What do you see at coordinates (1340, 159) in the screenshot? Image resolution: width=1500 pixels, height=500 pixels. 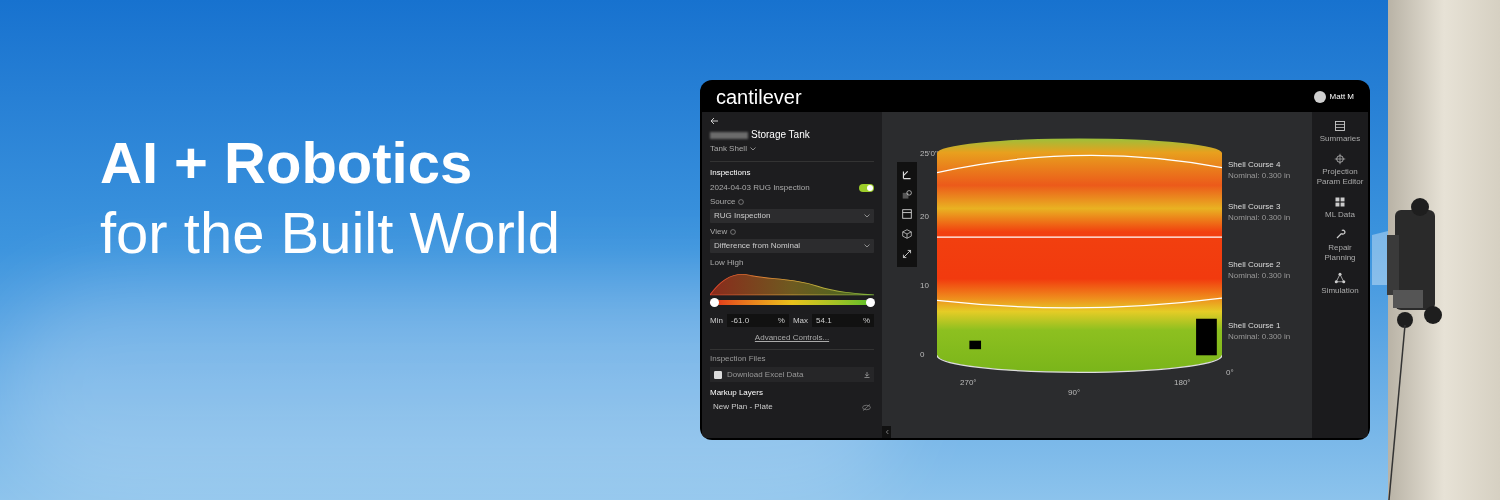 I see `crosshair-icon` at bounding box center [1340, 159].